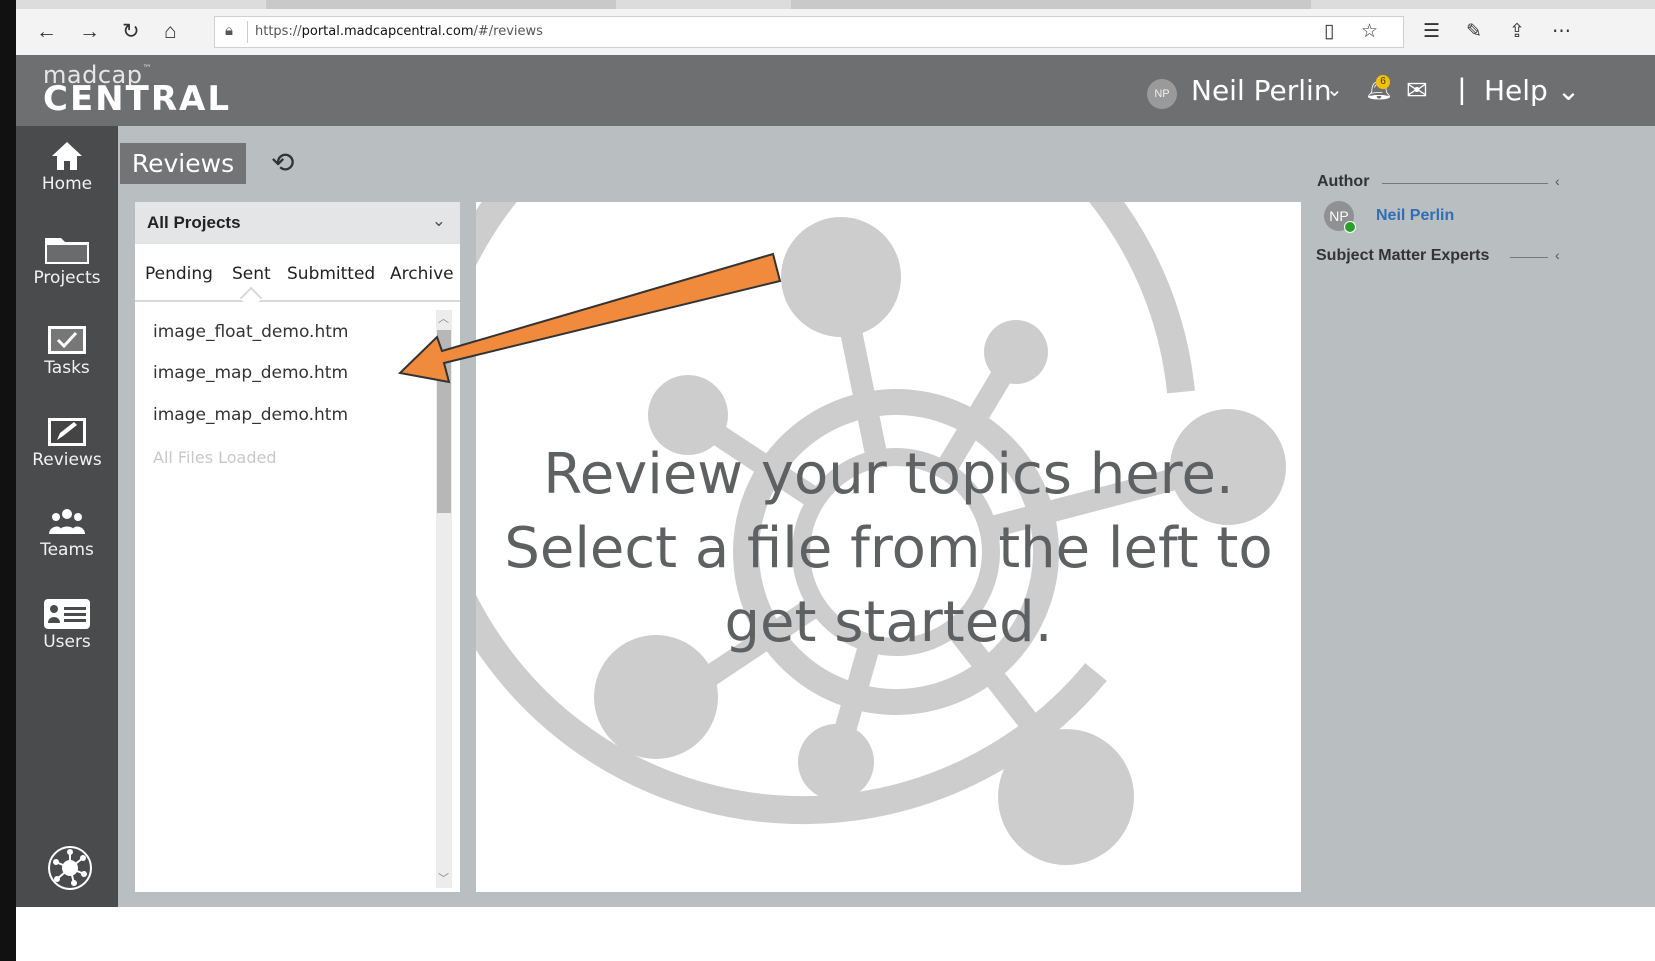 The image size is (1655, 961). I want to click on annotation-arrow, so click(589, 318).